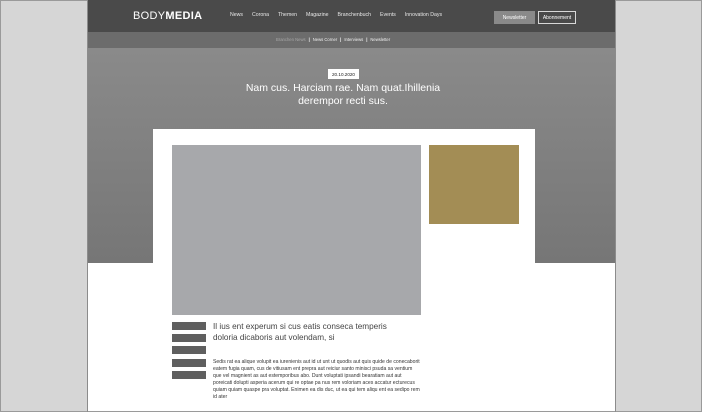 The height and width of the screenshot is (412, 702). What do you see at coordinates (236, 15) in the screenshot?
I see `nav-item-news: News` at bounding box center [236, 15].